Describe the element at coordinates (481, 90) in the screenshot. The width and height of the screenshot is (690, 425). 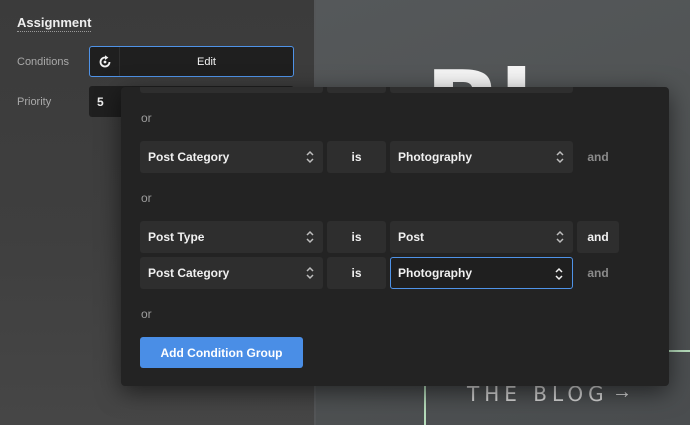
I see `value-select` at that location.